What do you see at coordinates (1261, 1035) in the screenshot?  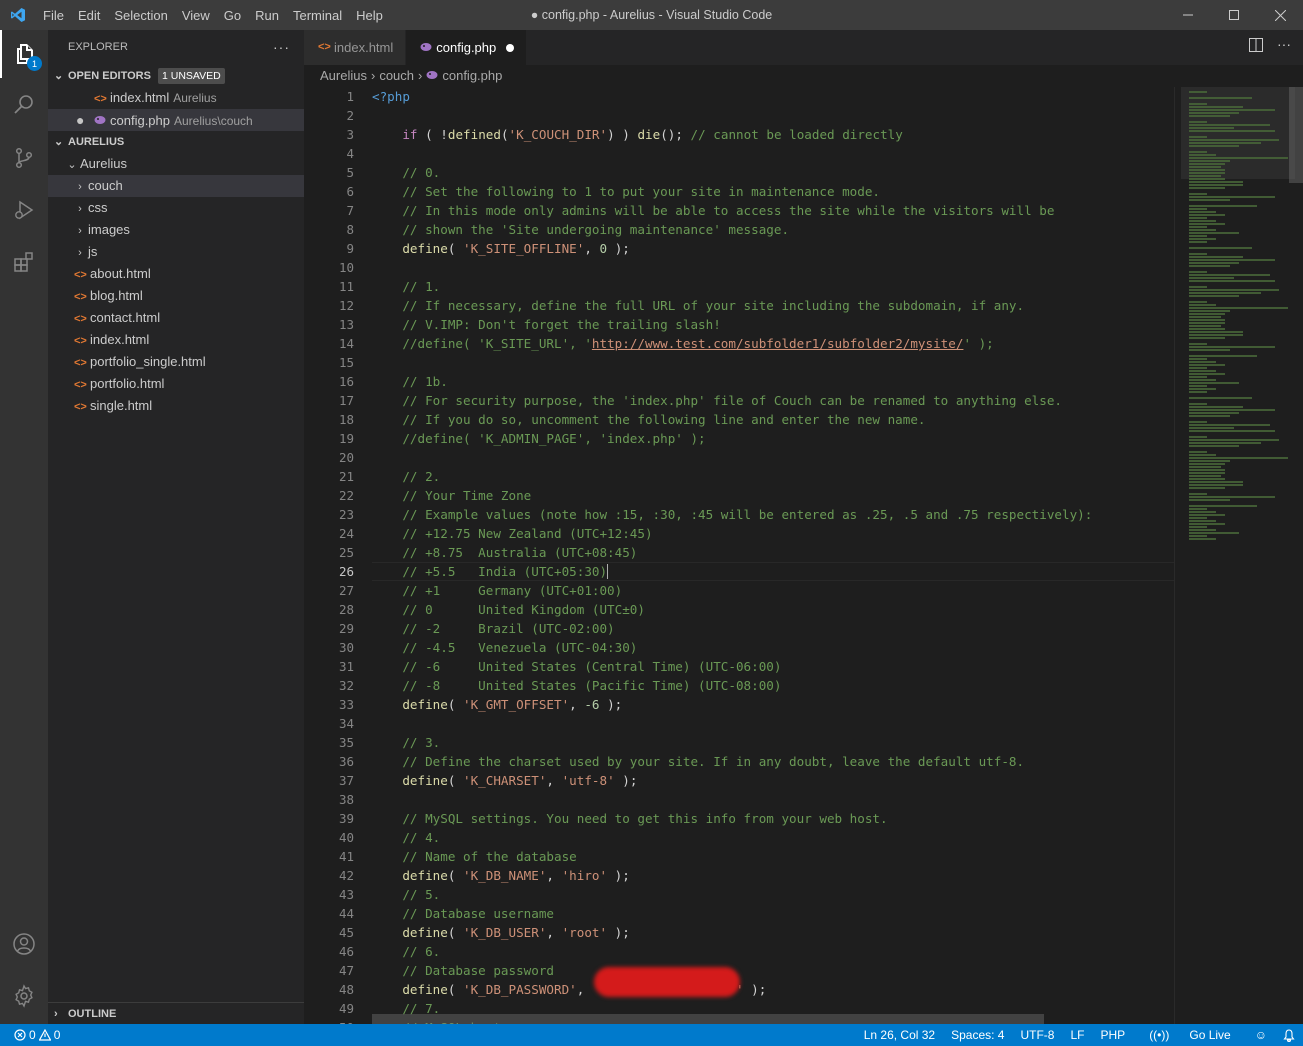 I see `feedback-icon: ☺` at bounding box center [1261, 1035].